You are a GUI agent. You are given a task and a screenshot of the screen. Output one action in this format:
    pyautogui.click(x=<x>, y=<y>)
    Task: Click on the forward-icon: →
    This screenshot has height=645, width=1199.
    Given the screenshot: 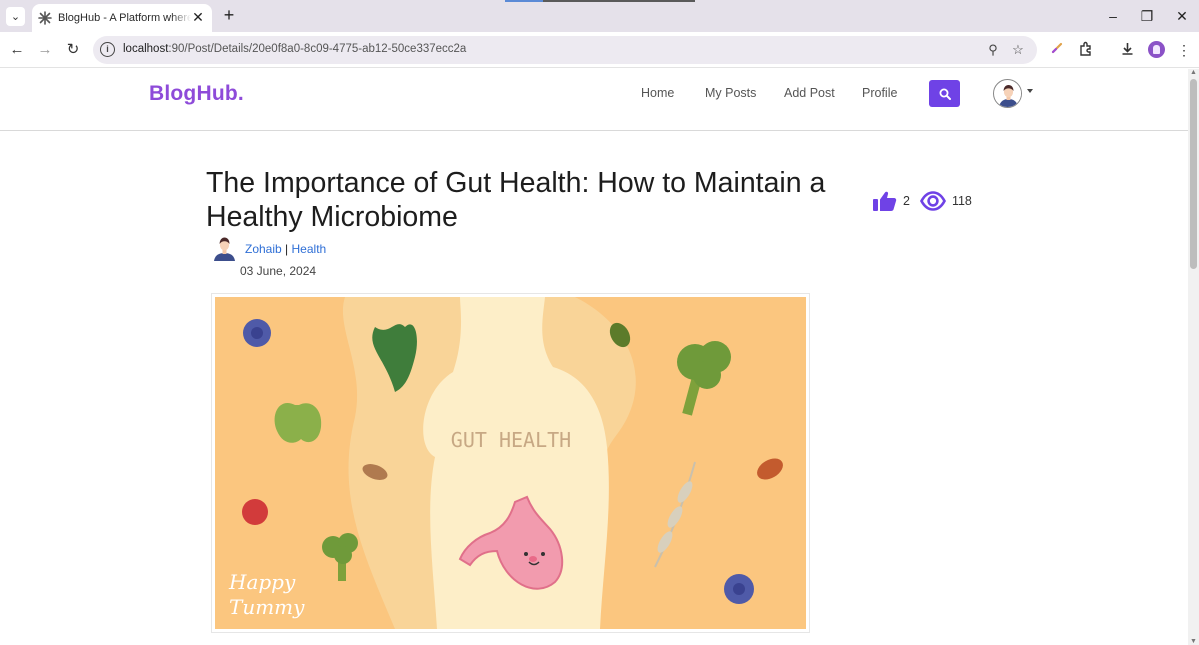 What is the action you would take?
    pyautogui.click(x=45, y=50)
    